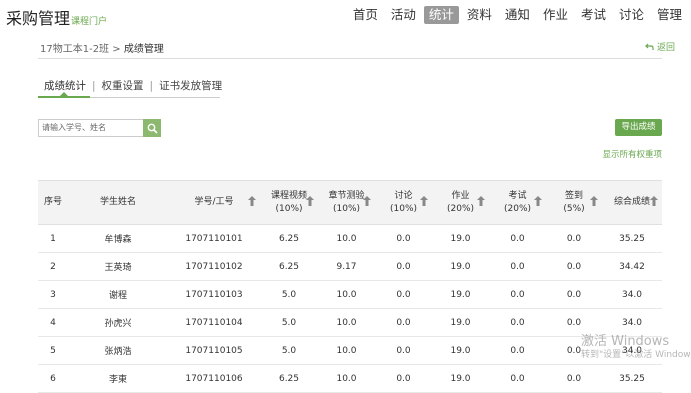  What do you see at coordinates (632, 202) in the screenshot?
I see `column-header: 综合成绩` at bounding box center [632, 202].